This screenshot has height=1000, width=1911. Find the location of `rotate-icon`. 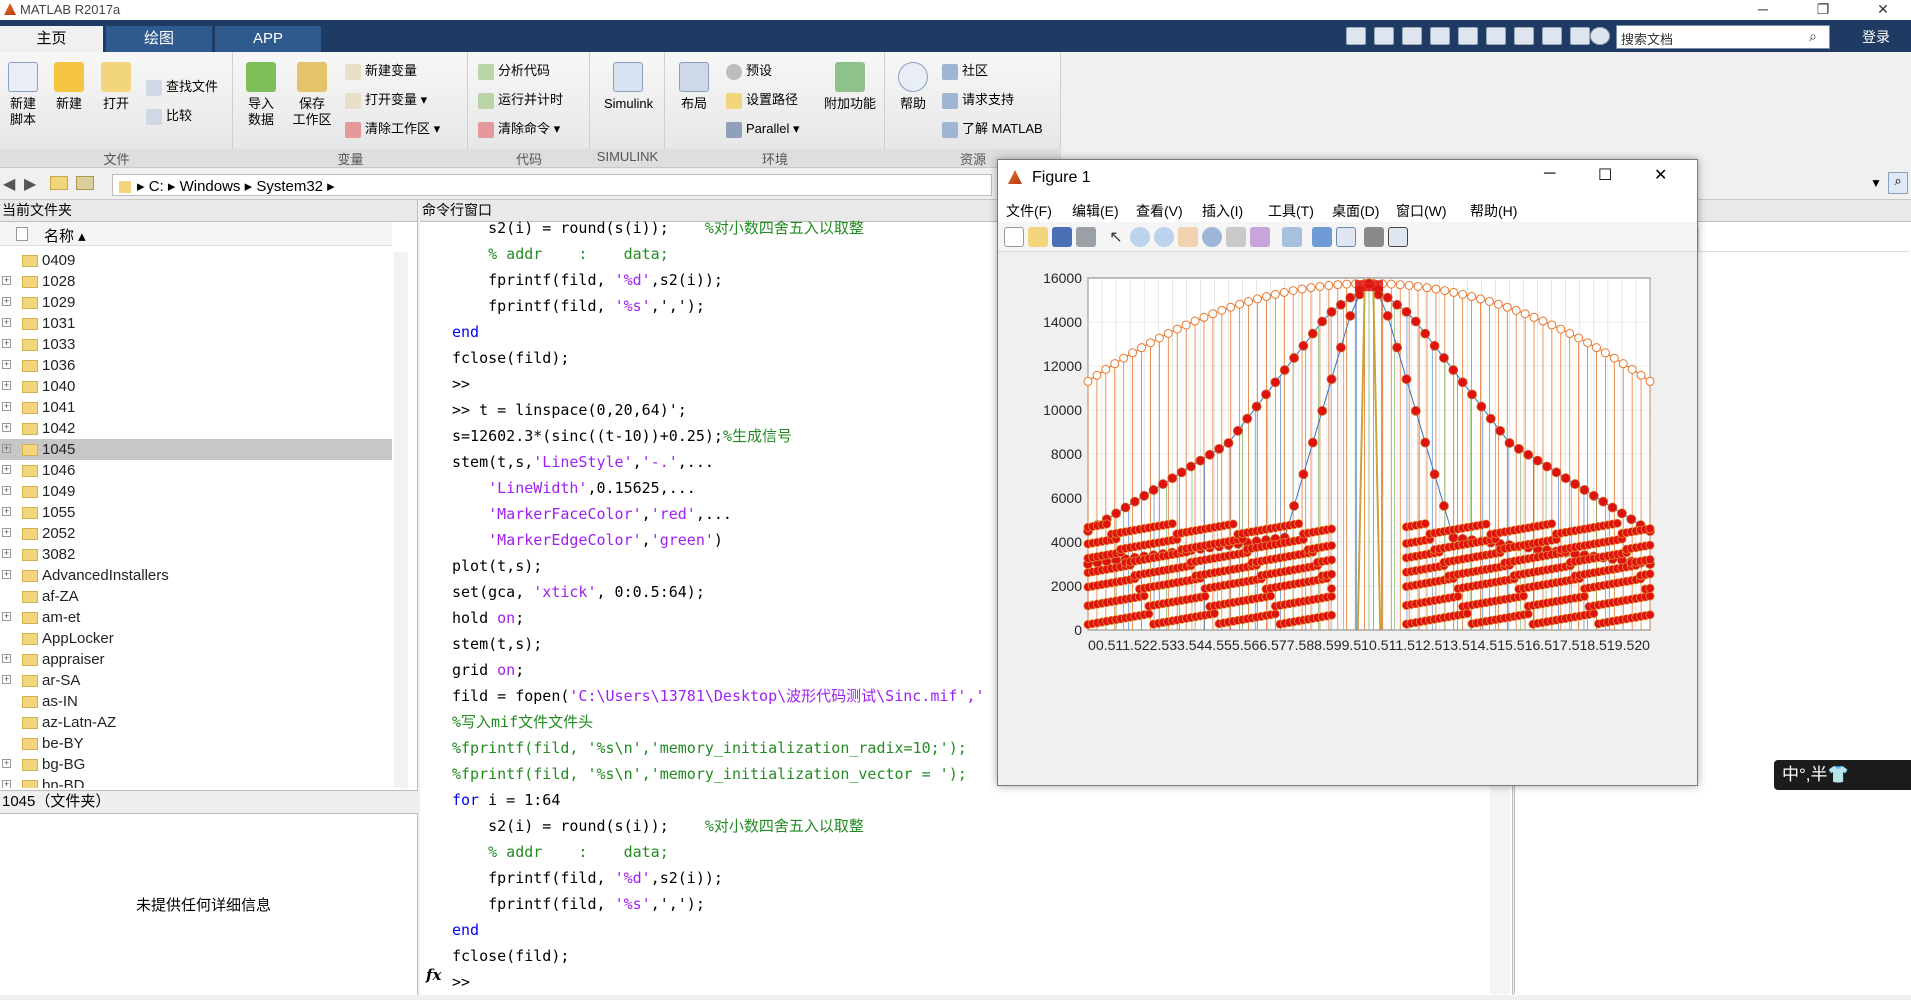

rotate-icon is located at coordinates (1212, 237).